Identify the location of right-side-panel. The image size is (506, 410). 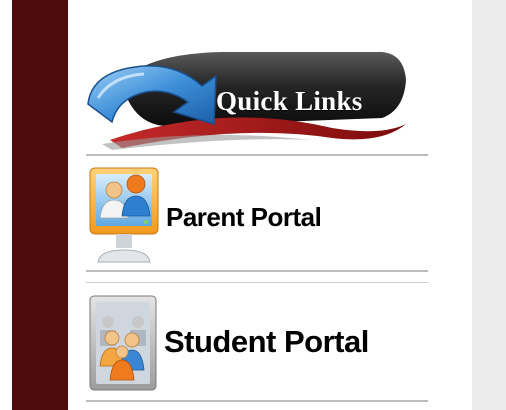
(489, 205).